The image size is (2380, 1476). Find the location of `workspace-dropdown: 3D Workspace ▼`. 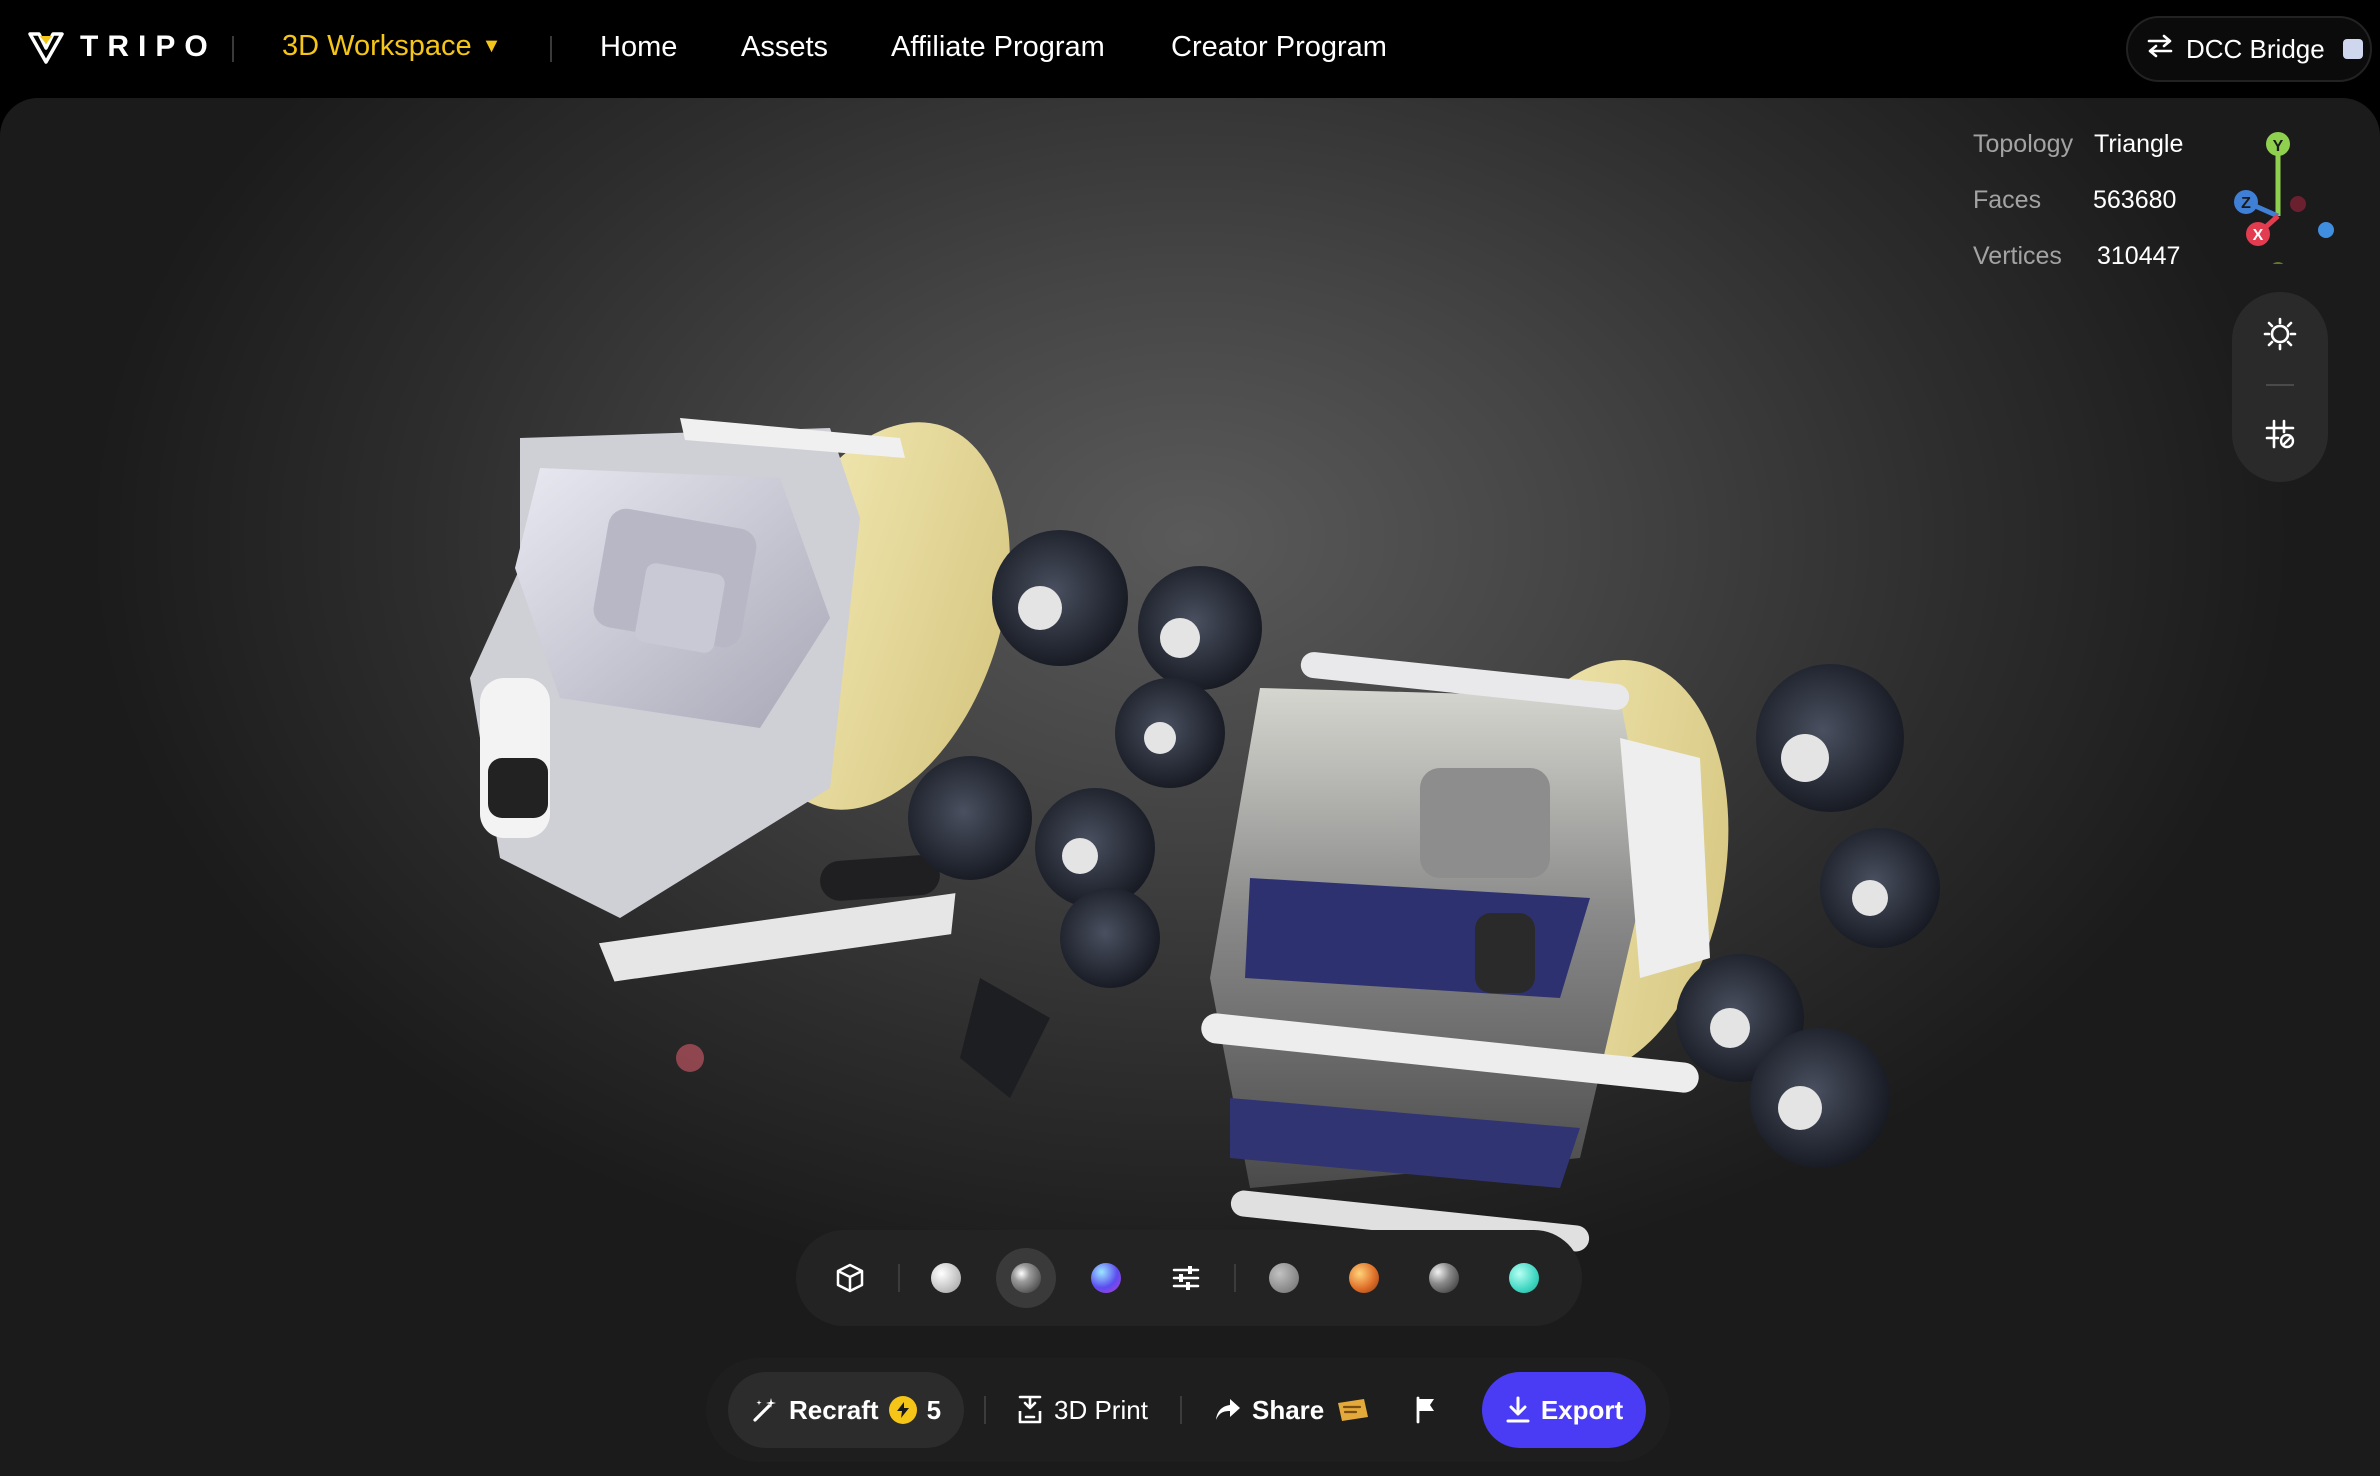

workspace-dropdown: 3D Workspace ▼ is located at coordinates (391, 46).